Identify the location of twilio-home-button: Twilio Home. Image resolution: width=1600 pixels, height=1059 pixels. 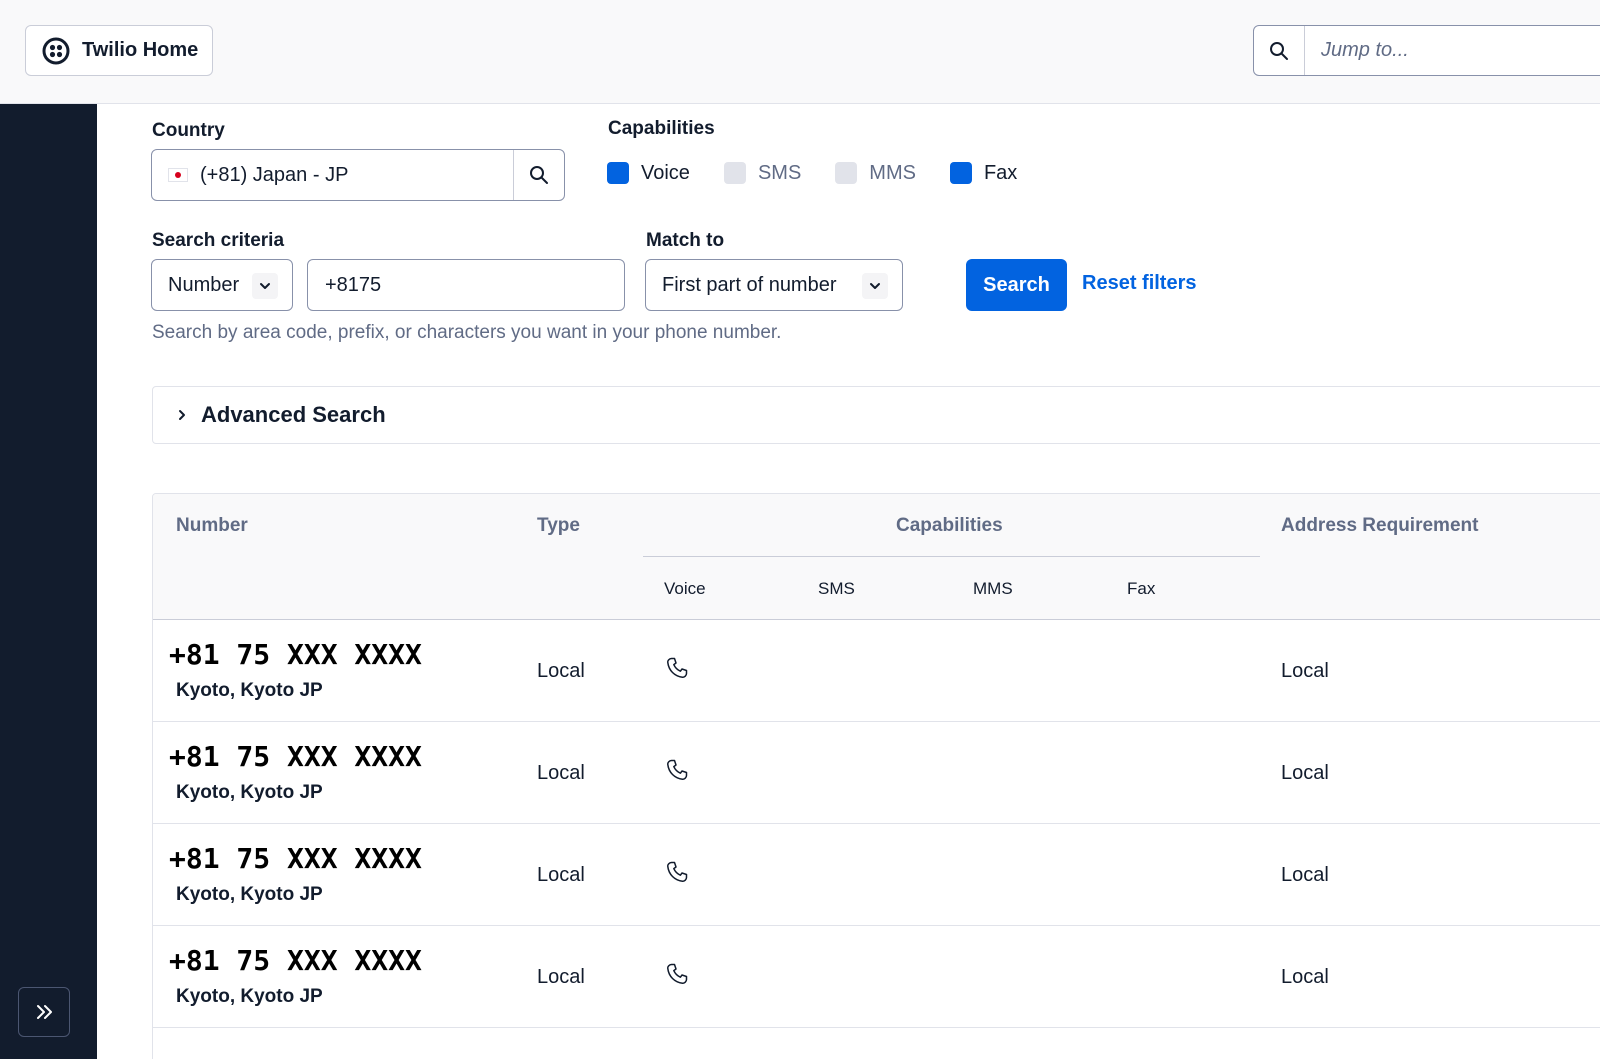
(119, 50).